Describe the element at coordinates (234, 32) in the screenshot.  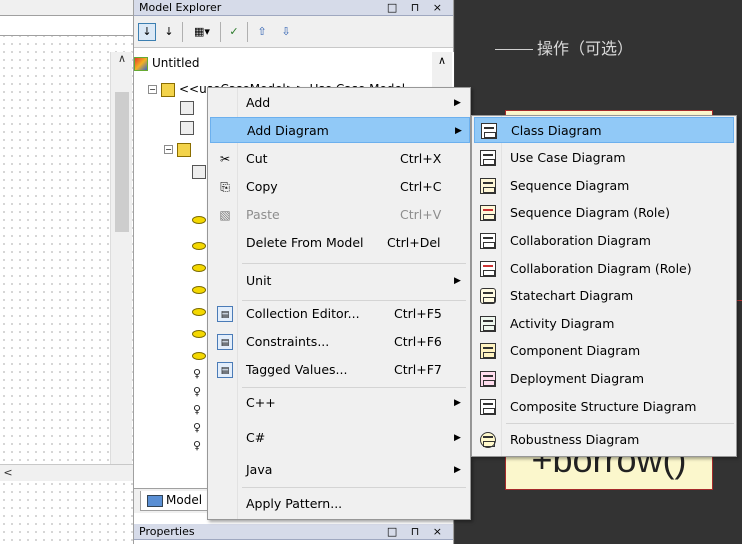
I see `filter-icon: ✓` at that location.